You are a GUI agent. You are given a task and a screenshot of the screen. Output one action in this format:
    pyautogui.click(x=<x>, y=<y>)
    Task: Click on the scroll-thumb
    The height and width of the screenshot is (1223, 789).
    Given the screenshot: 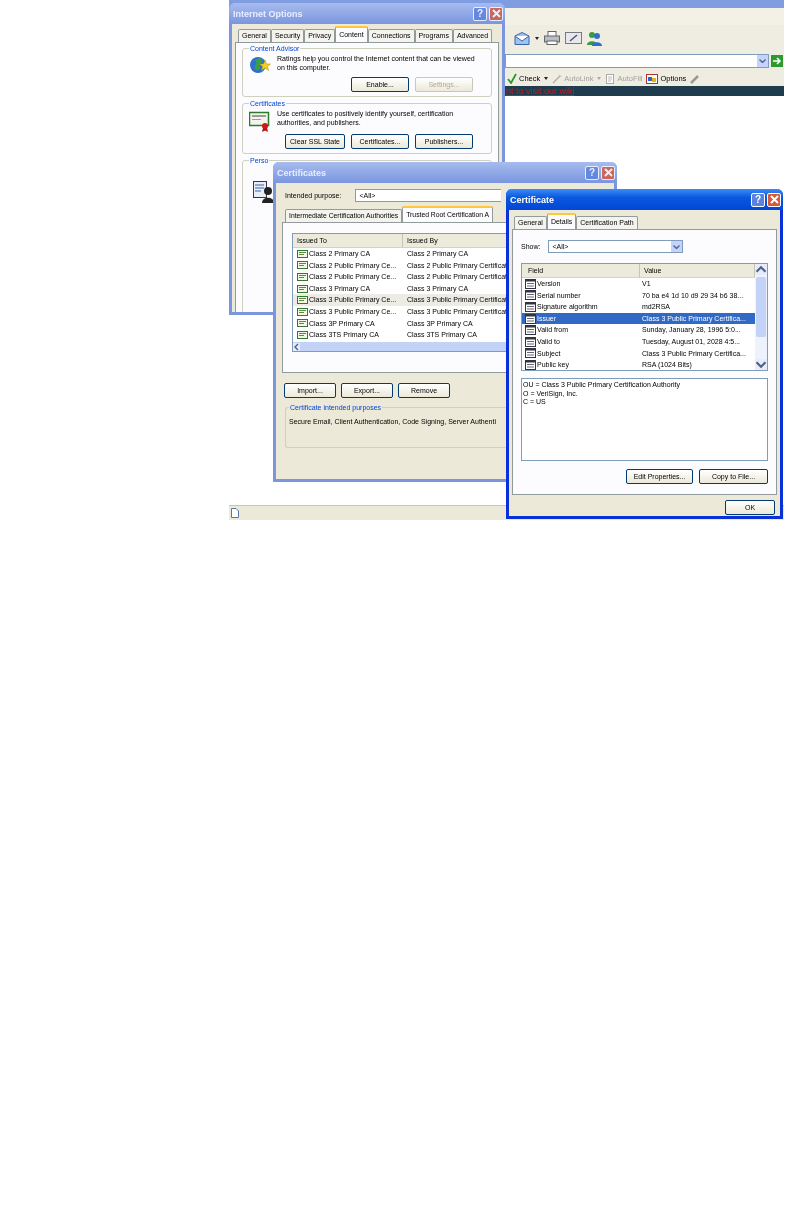 What is the action you would take?
    pyautogui.click(x=761, y=307)
    